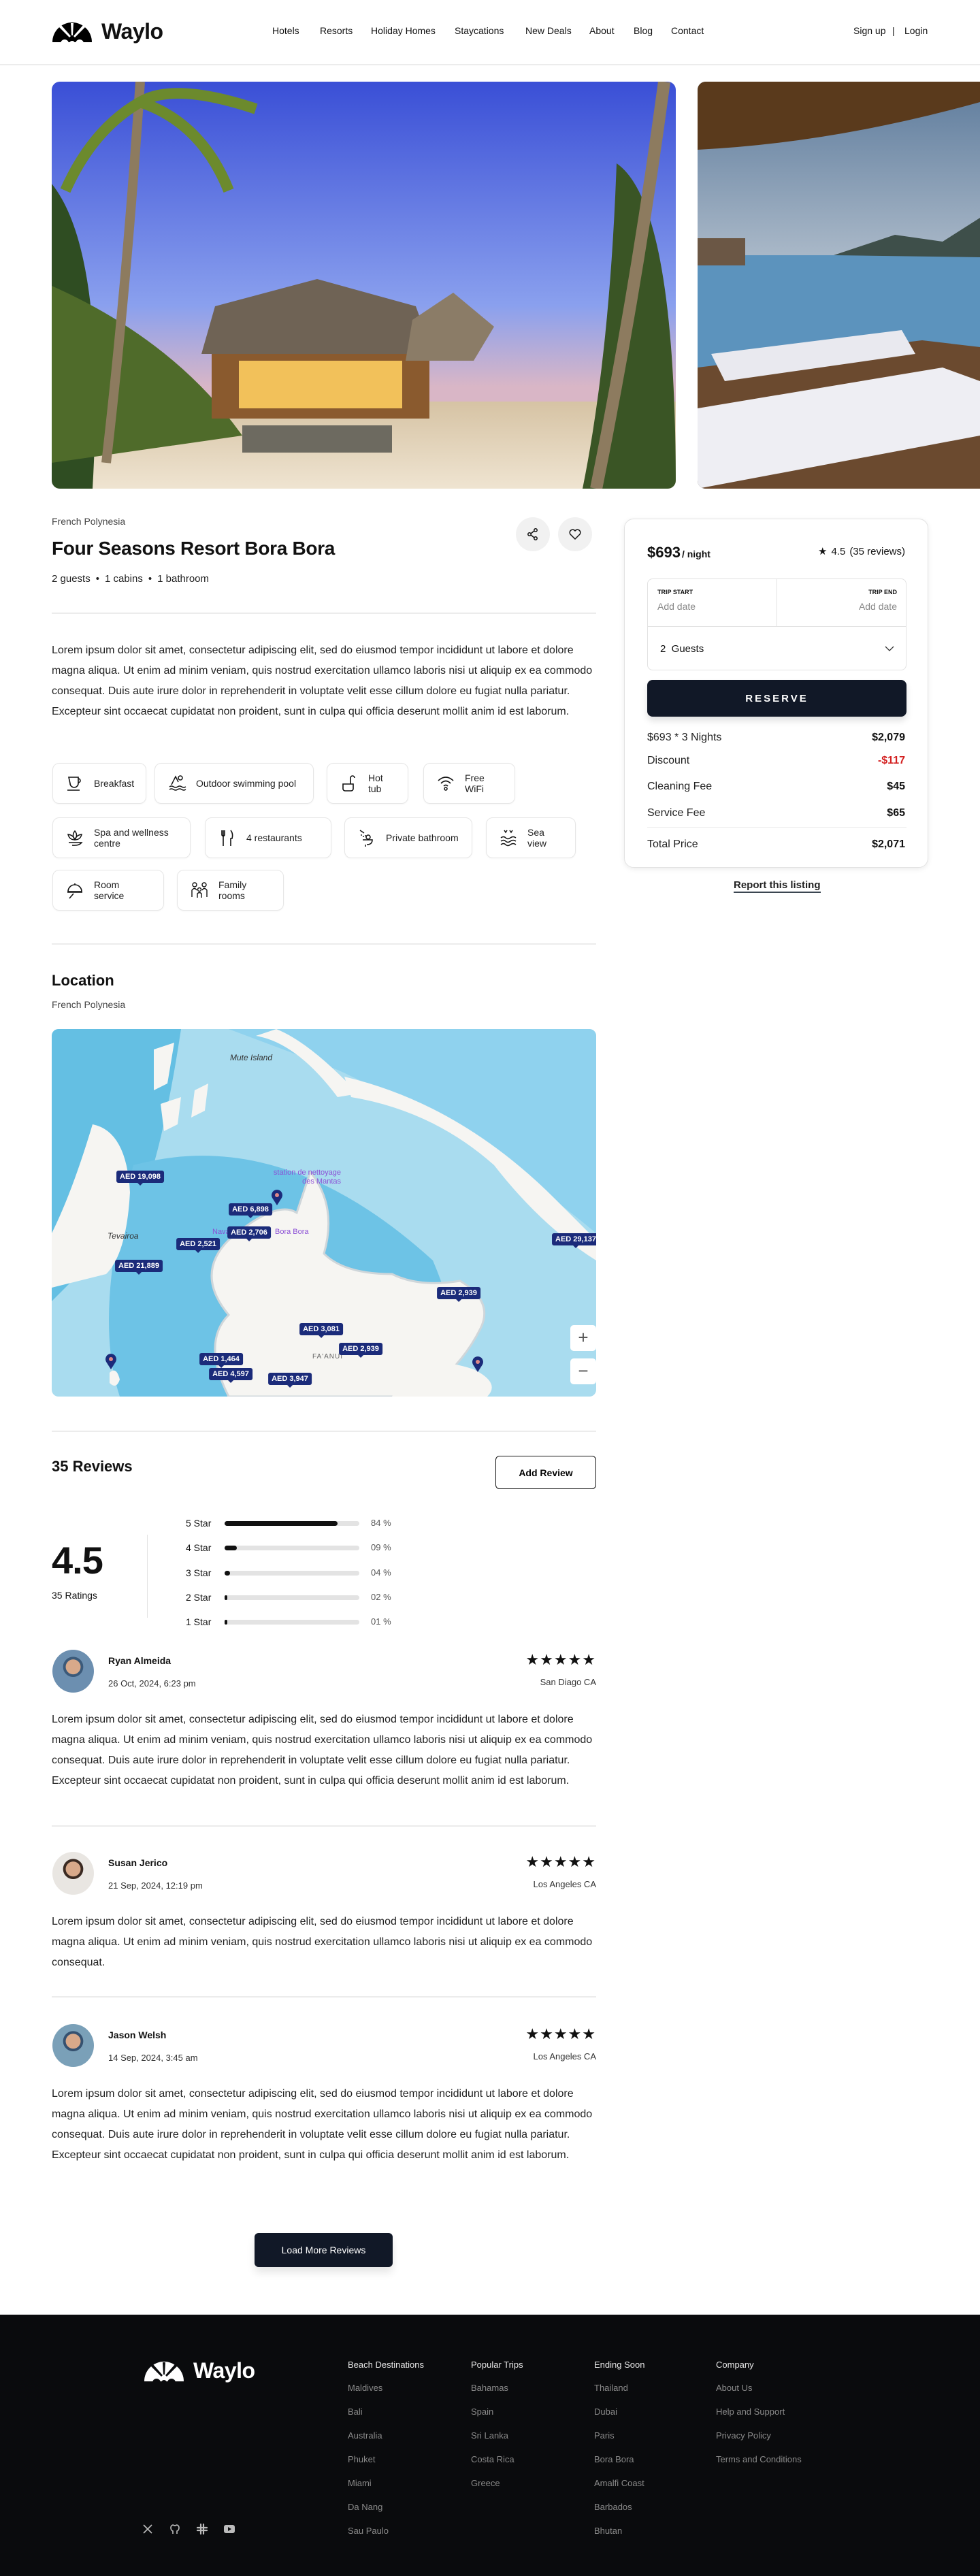 This screenshot has width=980, height=2576. Describe the element at coordinates (130, 579) in the screenshot. I see `listing-meta: 2 guests • 1 cabins • 1 bathroom` at that location.